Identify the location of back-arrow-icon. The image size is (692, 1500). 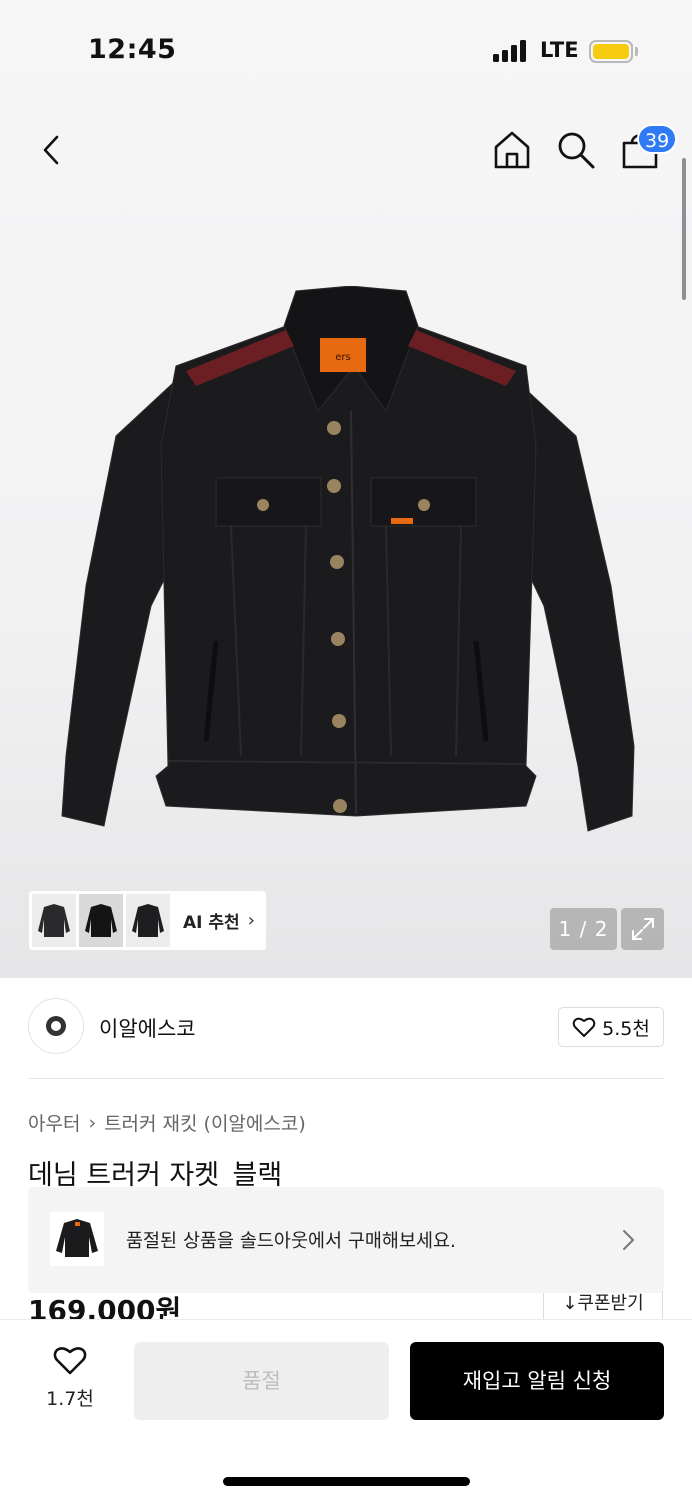
(51, 150).